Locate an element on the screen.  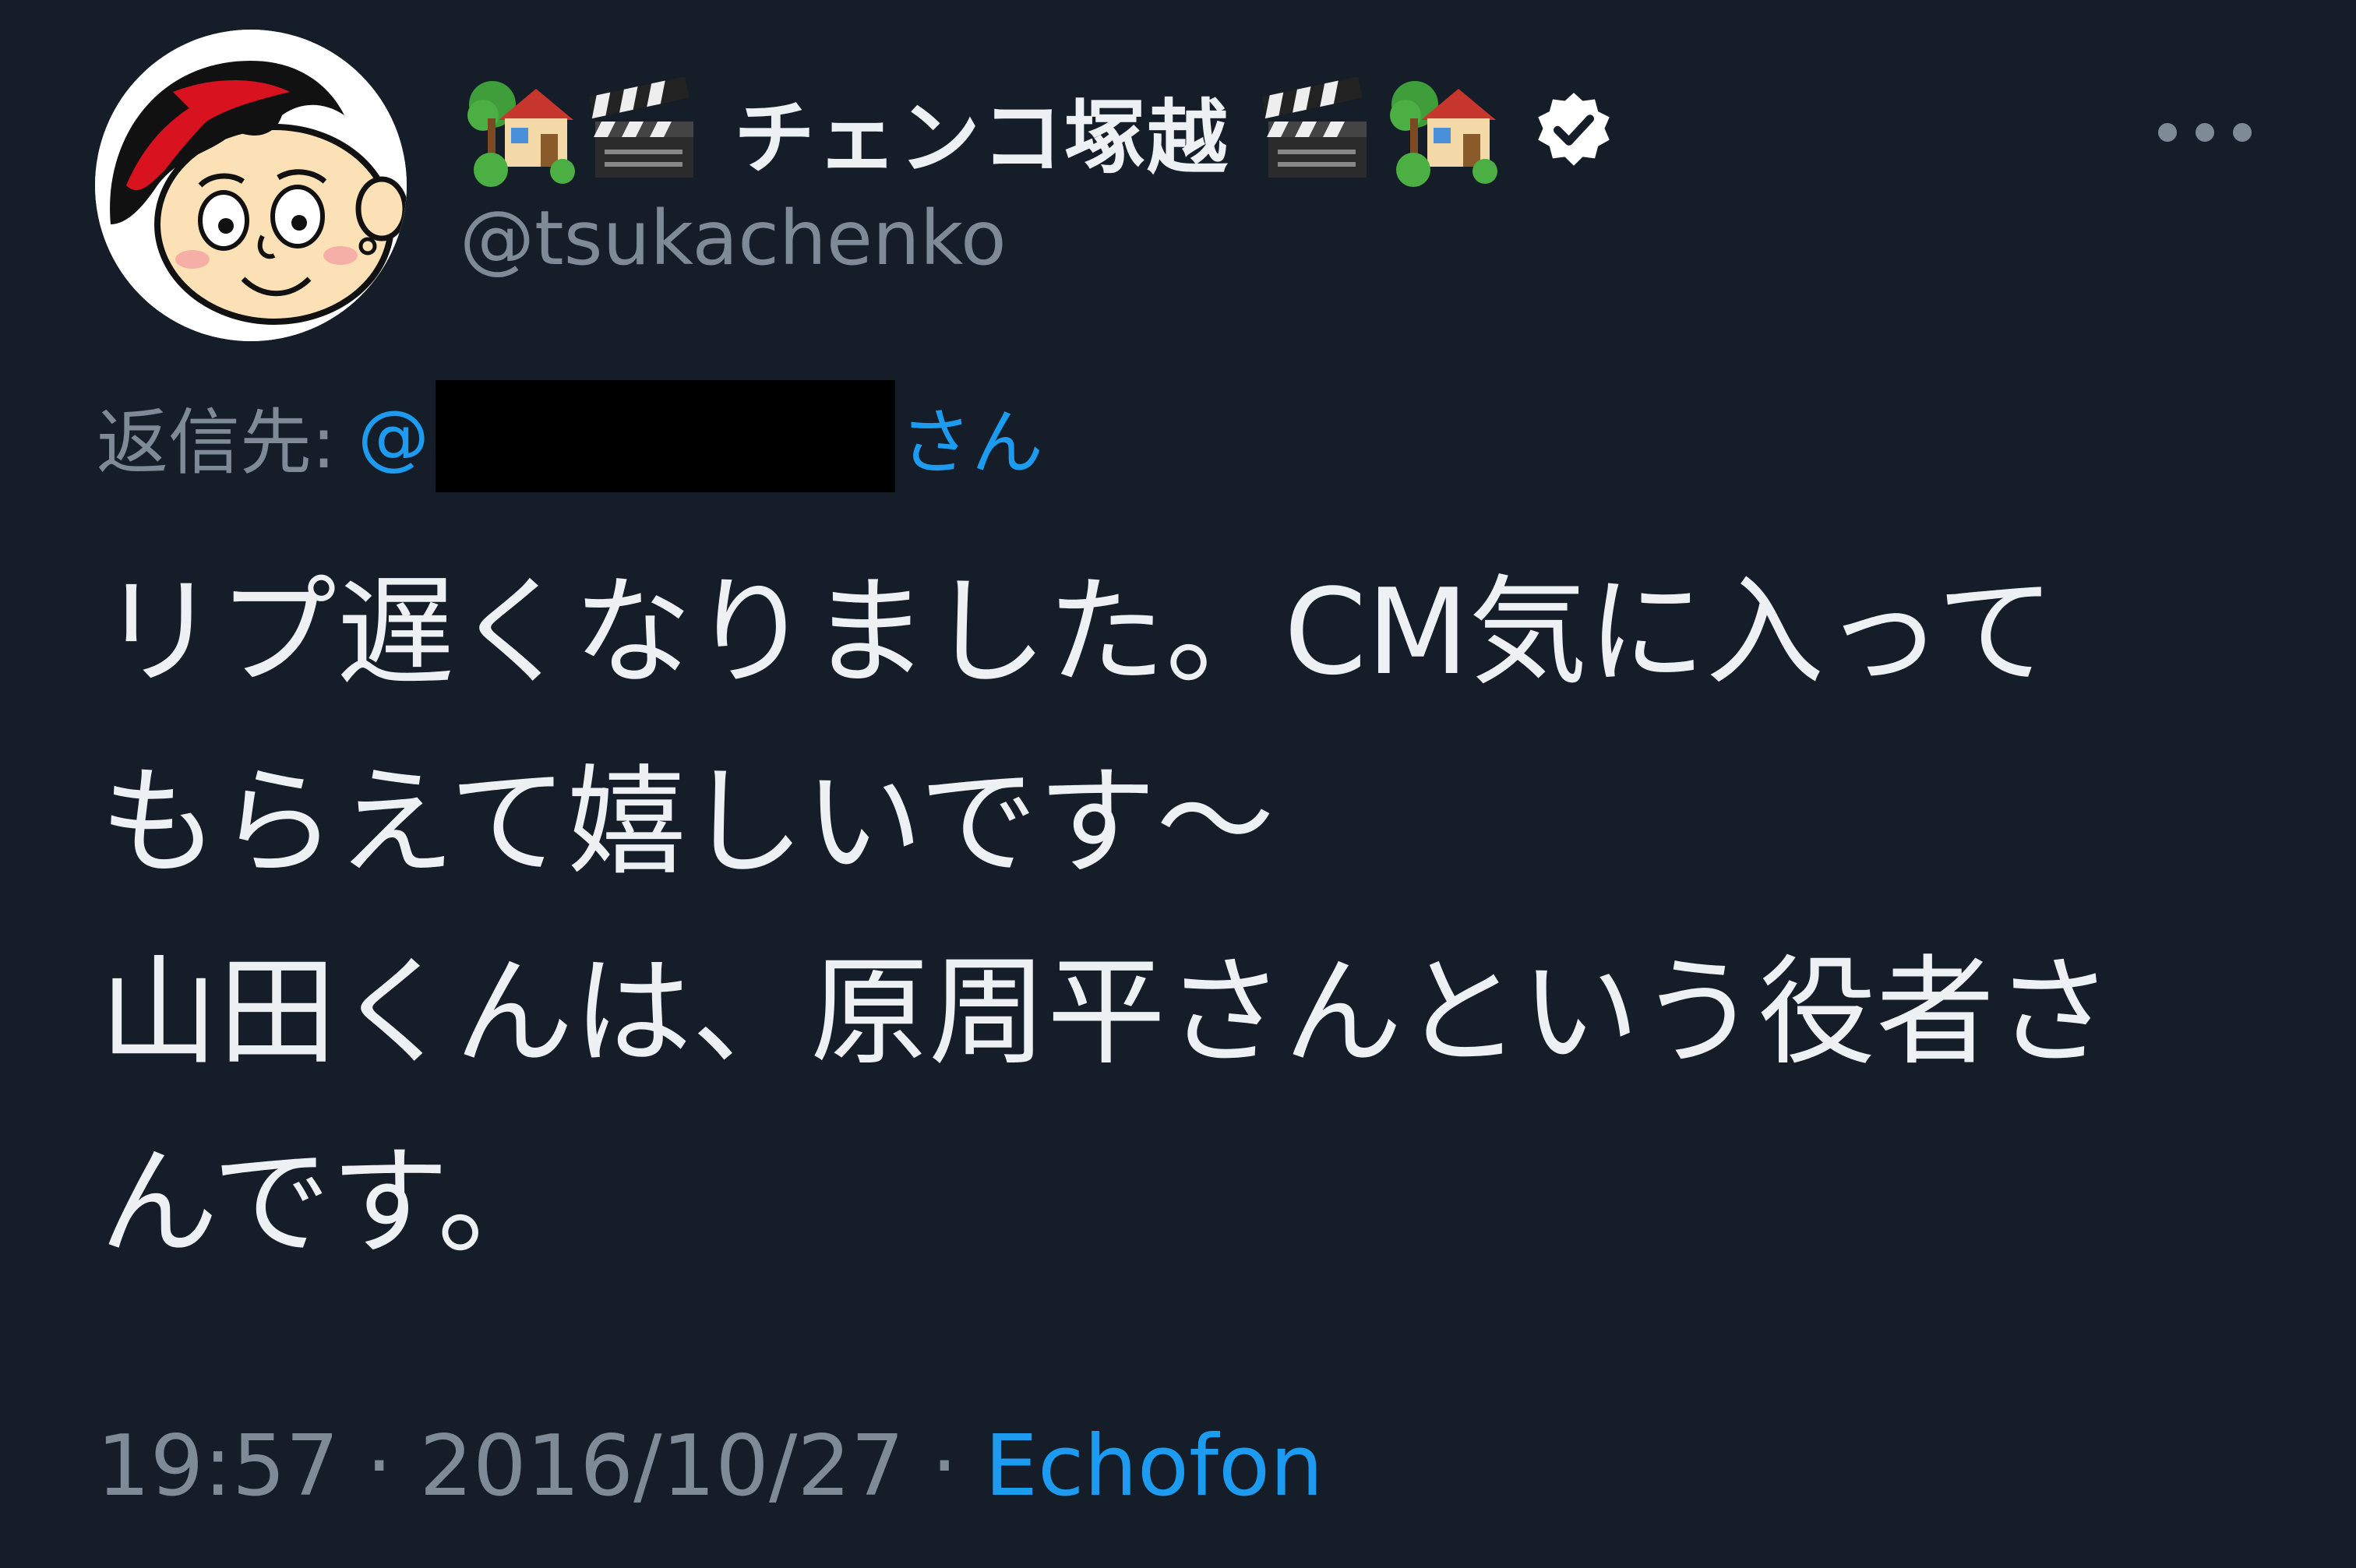
tweet-meta: 19:57 · 2016/10/27 · Echofon is located at coordinates (710, 1467).